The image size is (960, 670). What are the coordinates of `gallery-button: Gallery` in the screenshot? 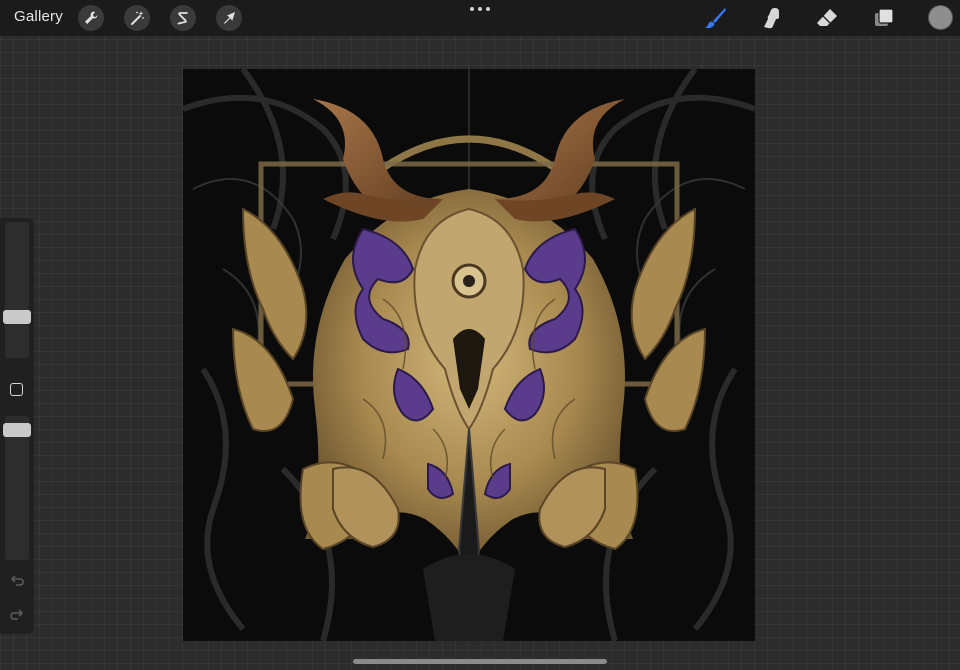 It's located at (38, 16).